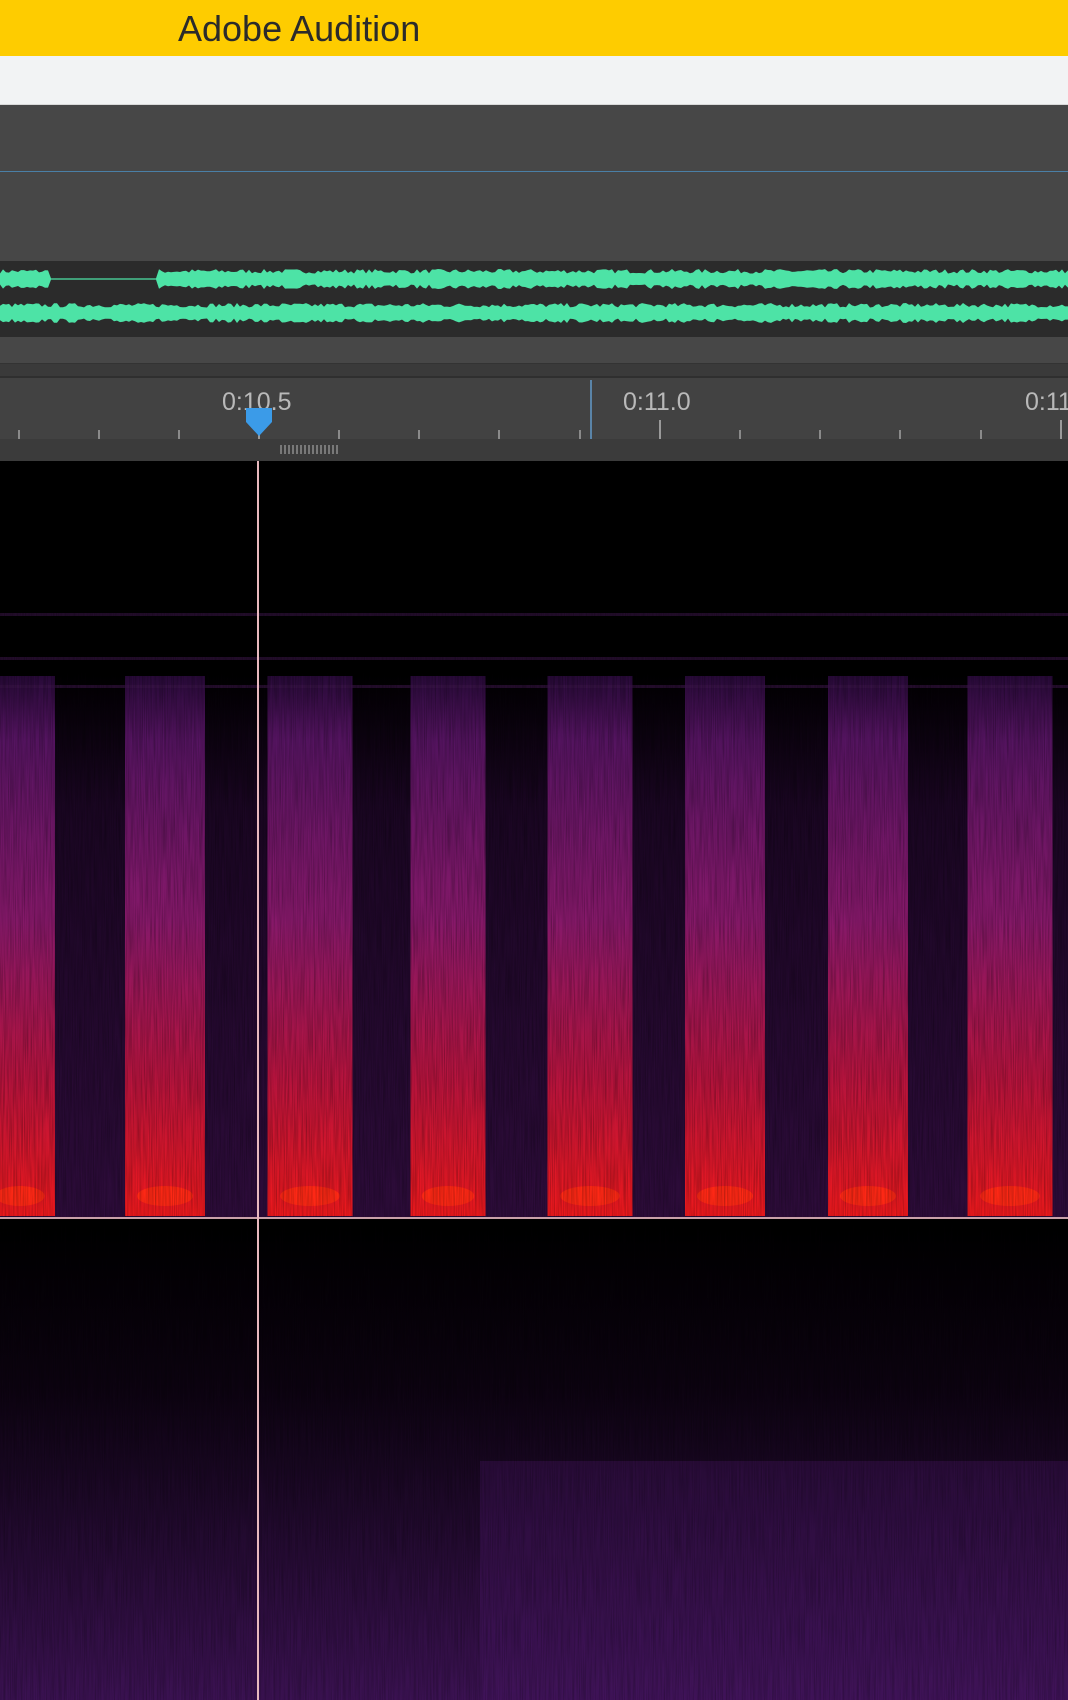 The image size is (1068, 1700). Describe the element at coordinates (534, 370) in the screenshot. I see `overview-strip` at that location.